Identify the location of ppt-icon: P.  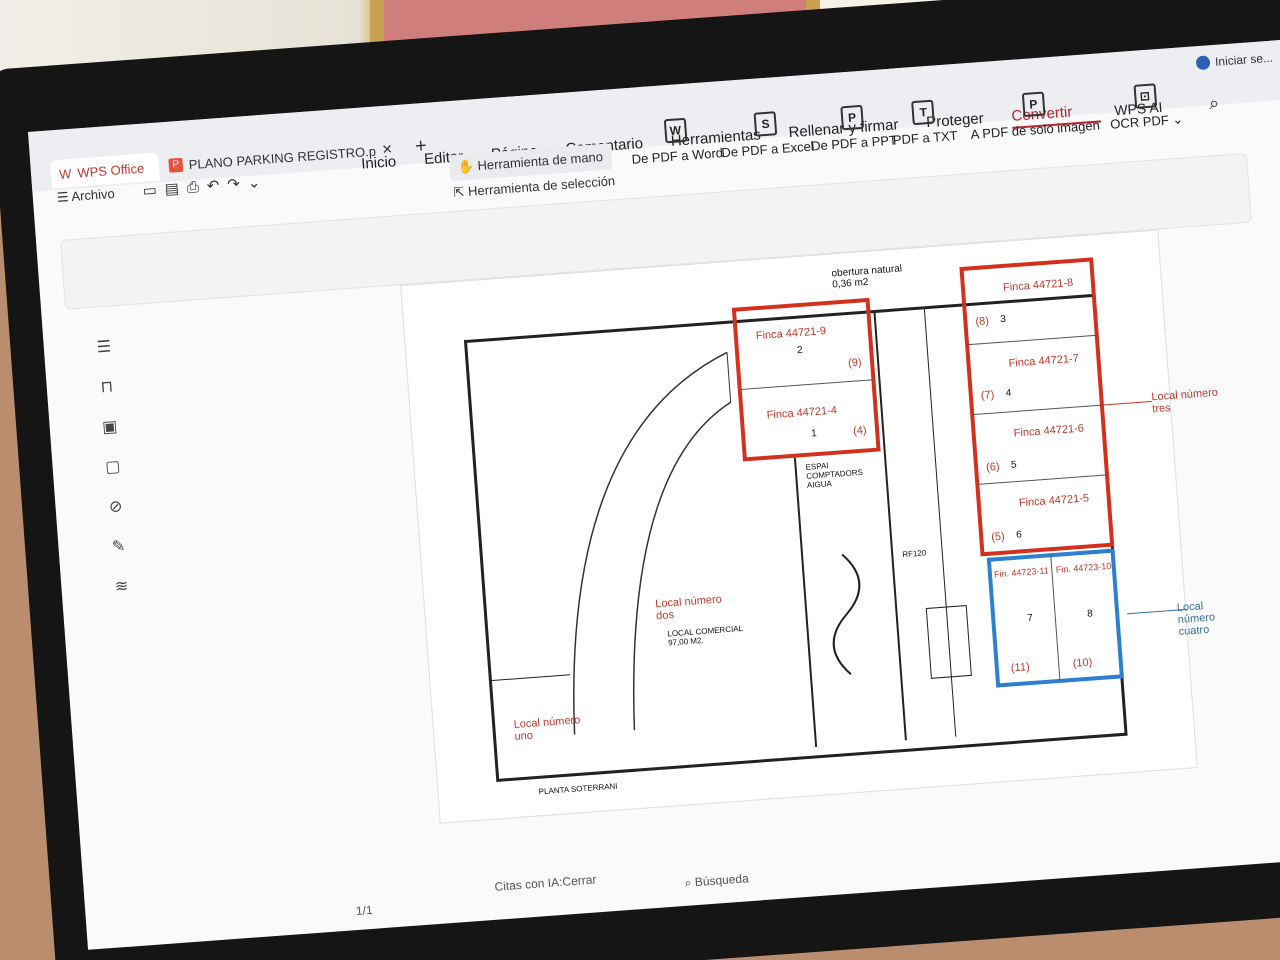
(852, 117).